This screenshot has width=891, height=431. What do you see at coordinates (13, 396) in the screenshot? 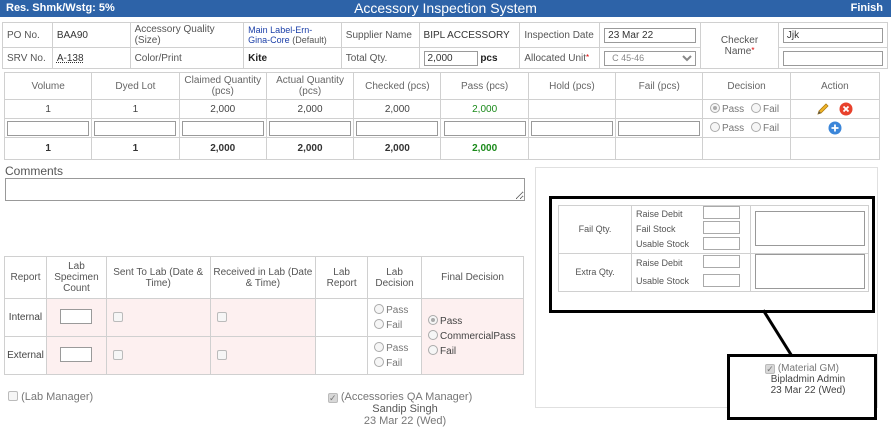
I see `lab-manager-checkbox` at bounding box center [13, 396].